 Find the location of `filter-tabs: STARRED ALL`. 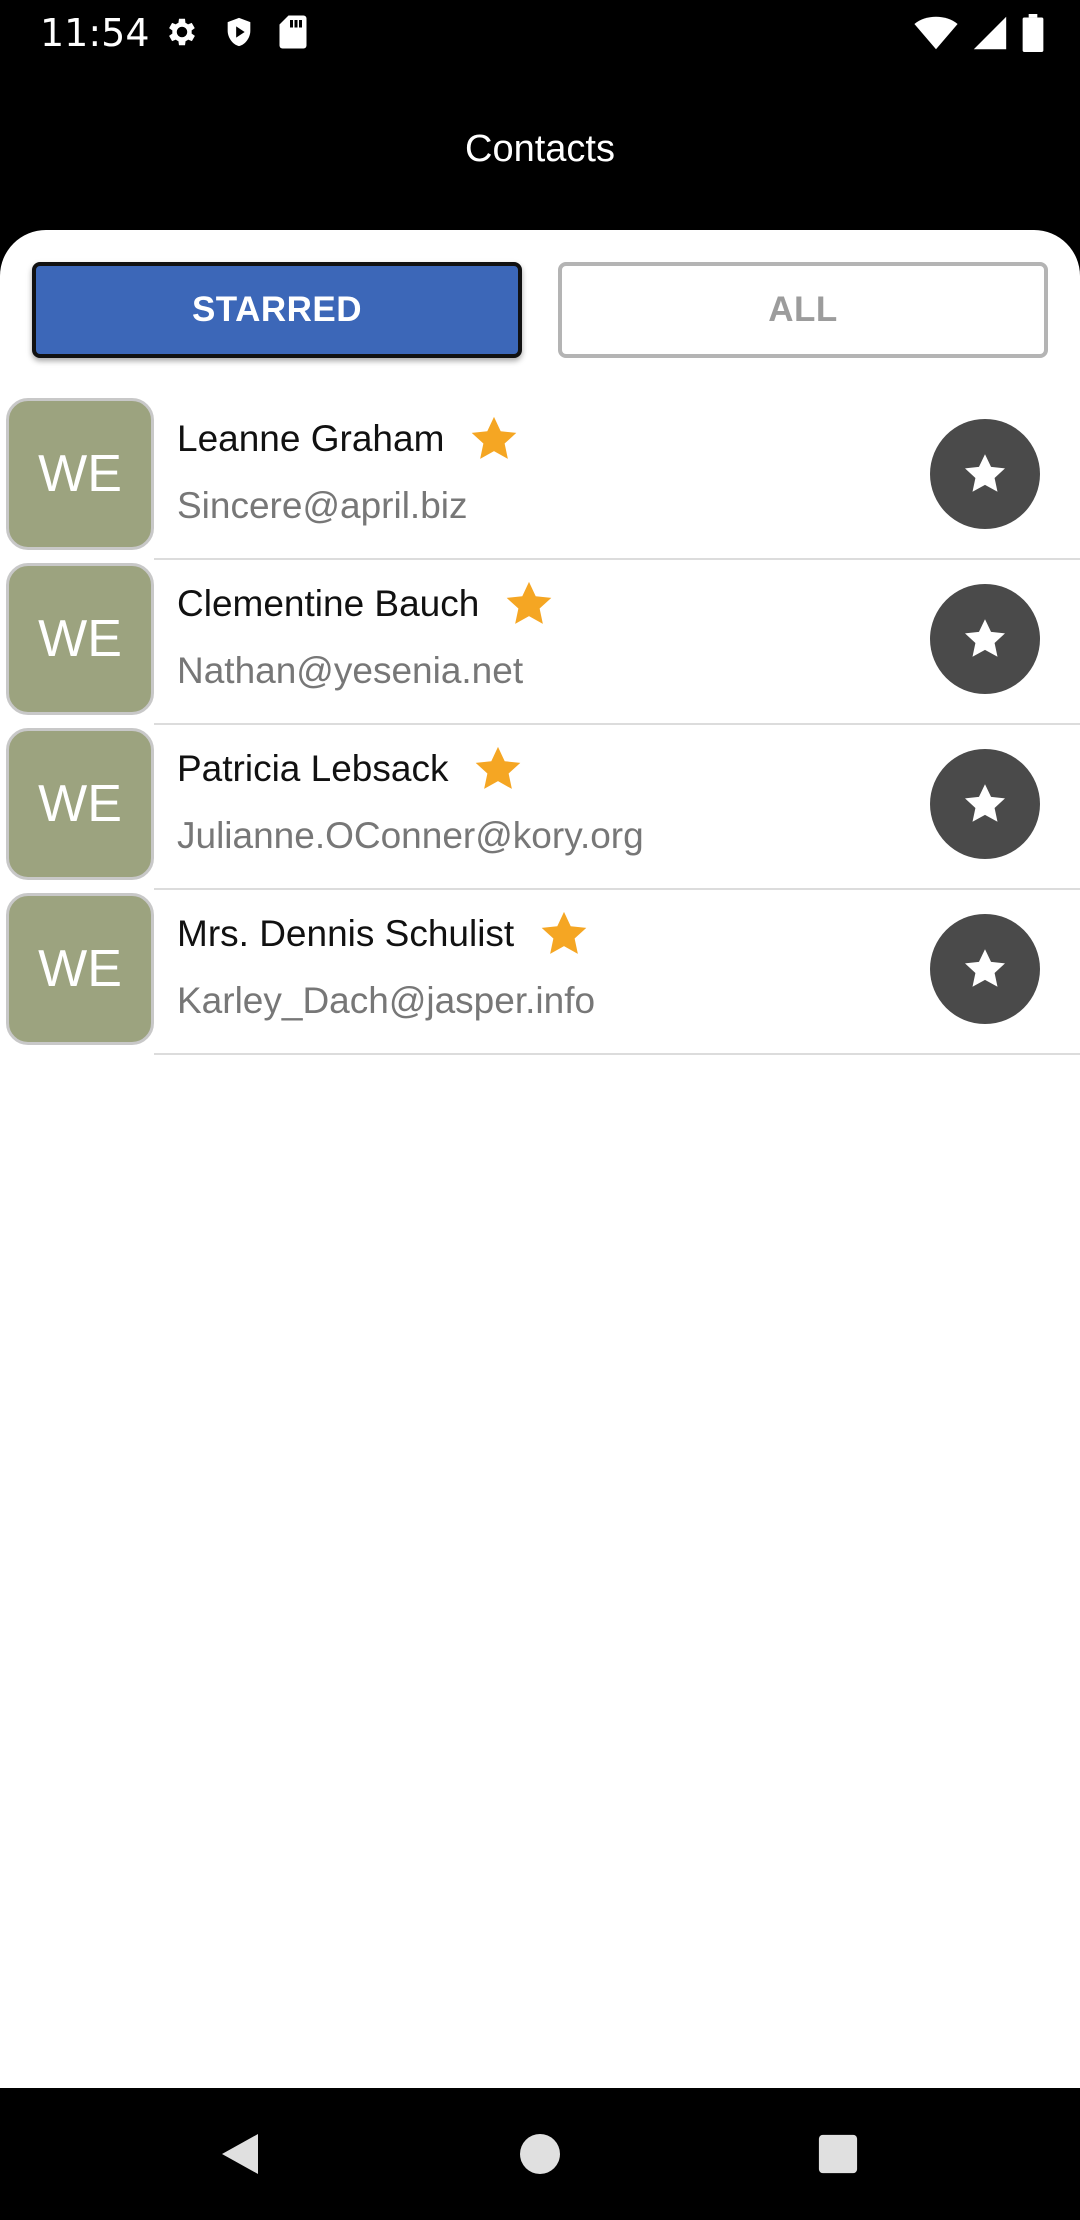

filter-tabs: STARRED ALL is located at coordinates (540, 312).